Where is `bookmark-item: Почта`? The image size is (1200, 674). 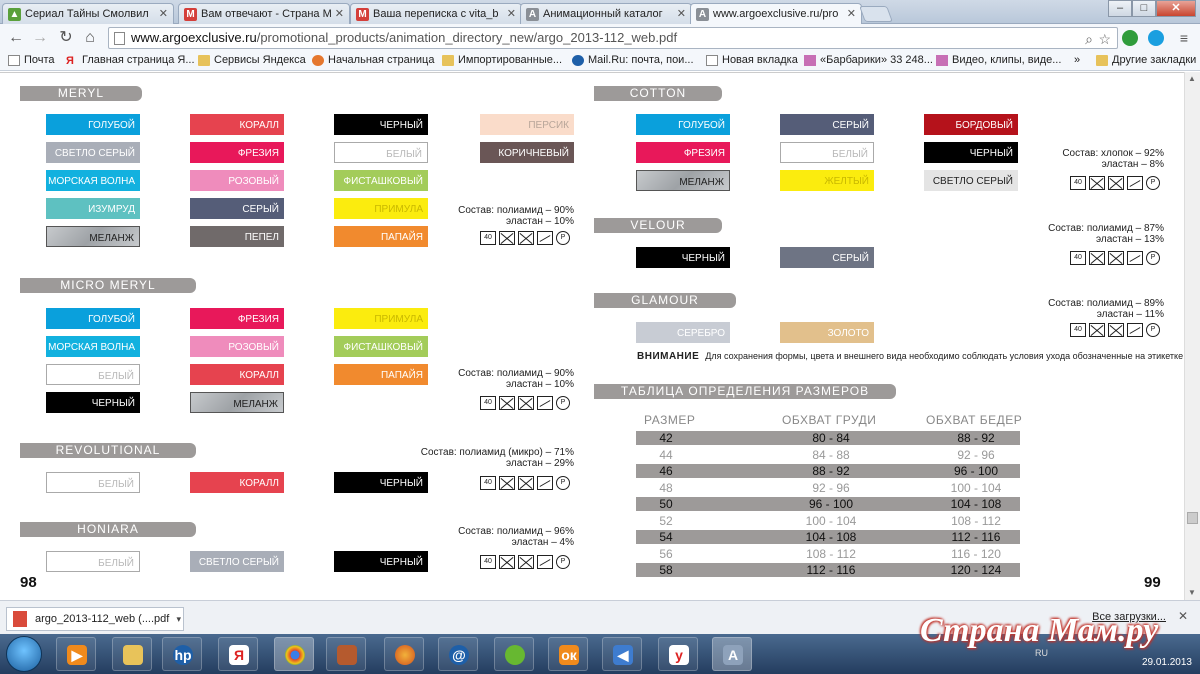
bookmark-item: Почта is located at coordinates (31, 60).